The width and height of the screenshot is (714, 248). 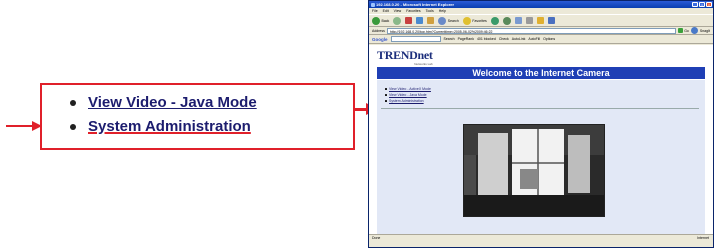 I want to click on link-view-video-activex-mode: View Video - ActiveX Mode, so click(x=410, y=89).